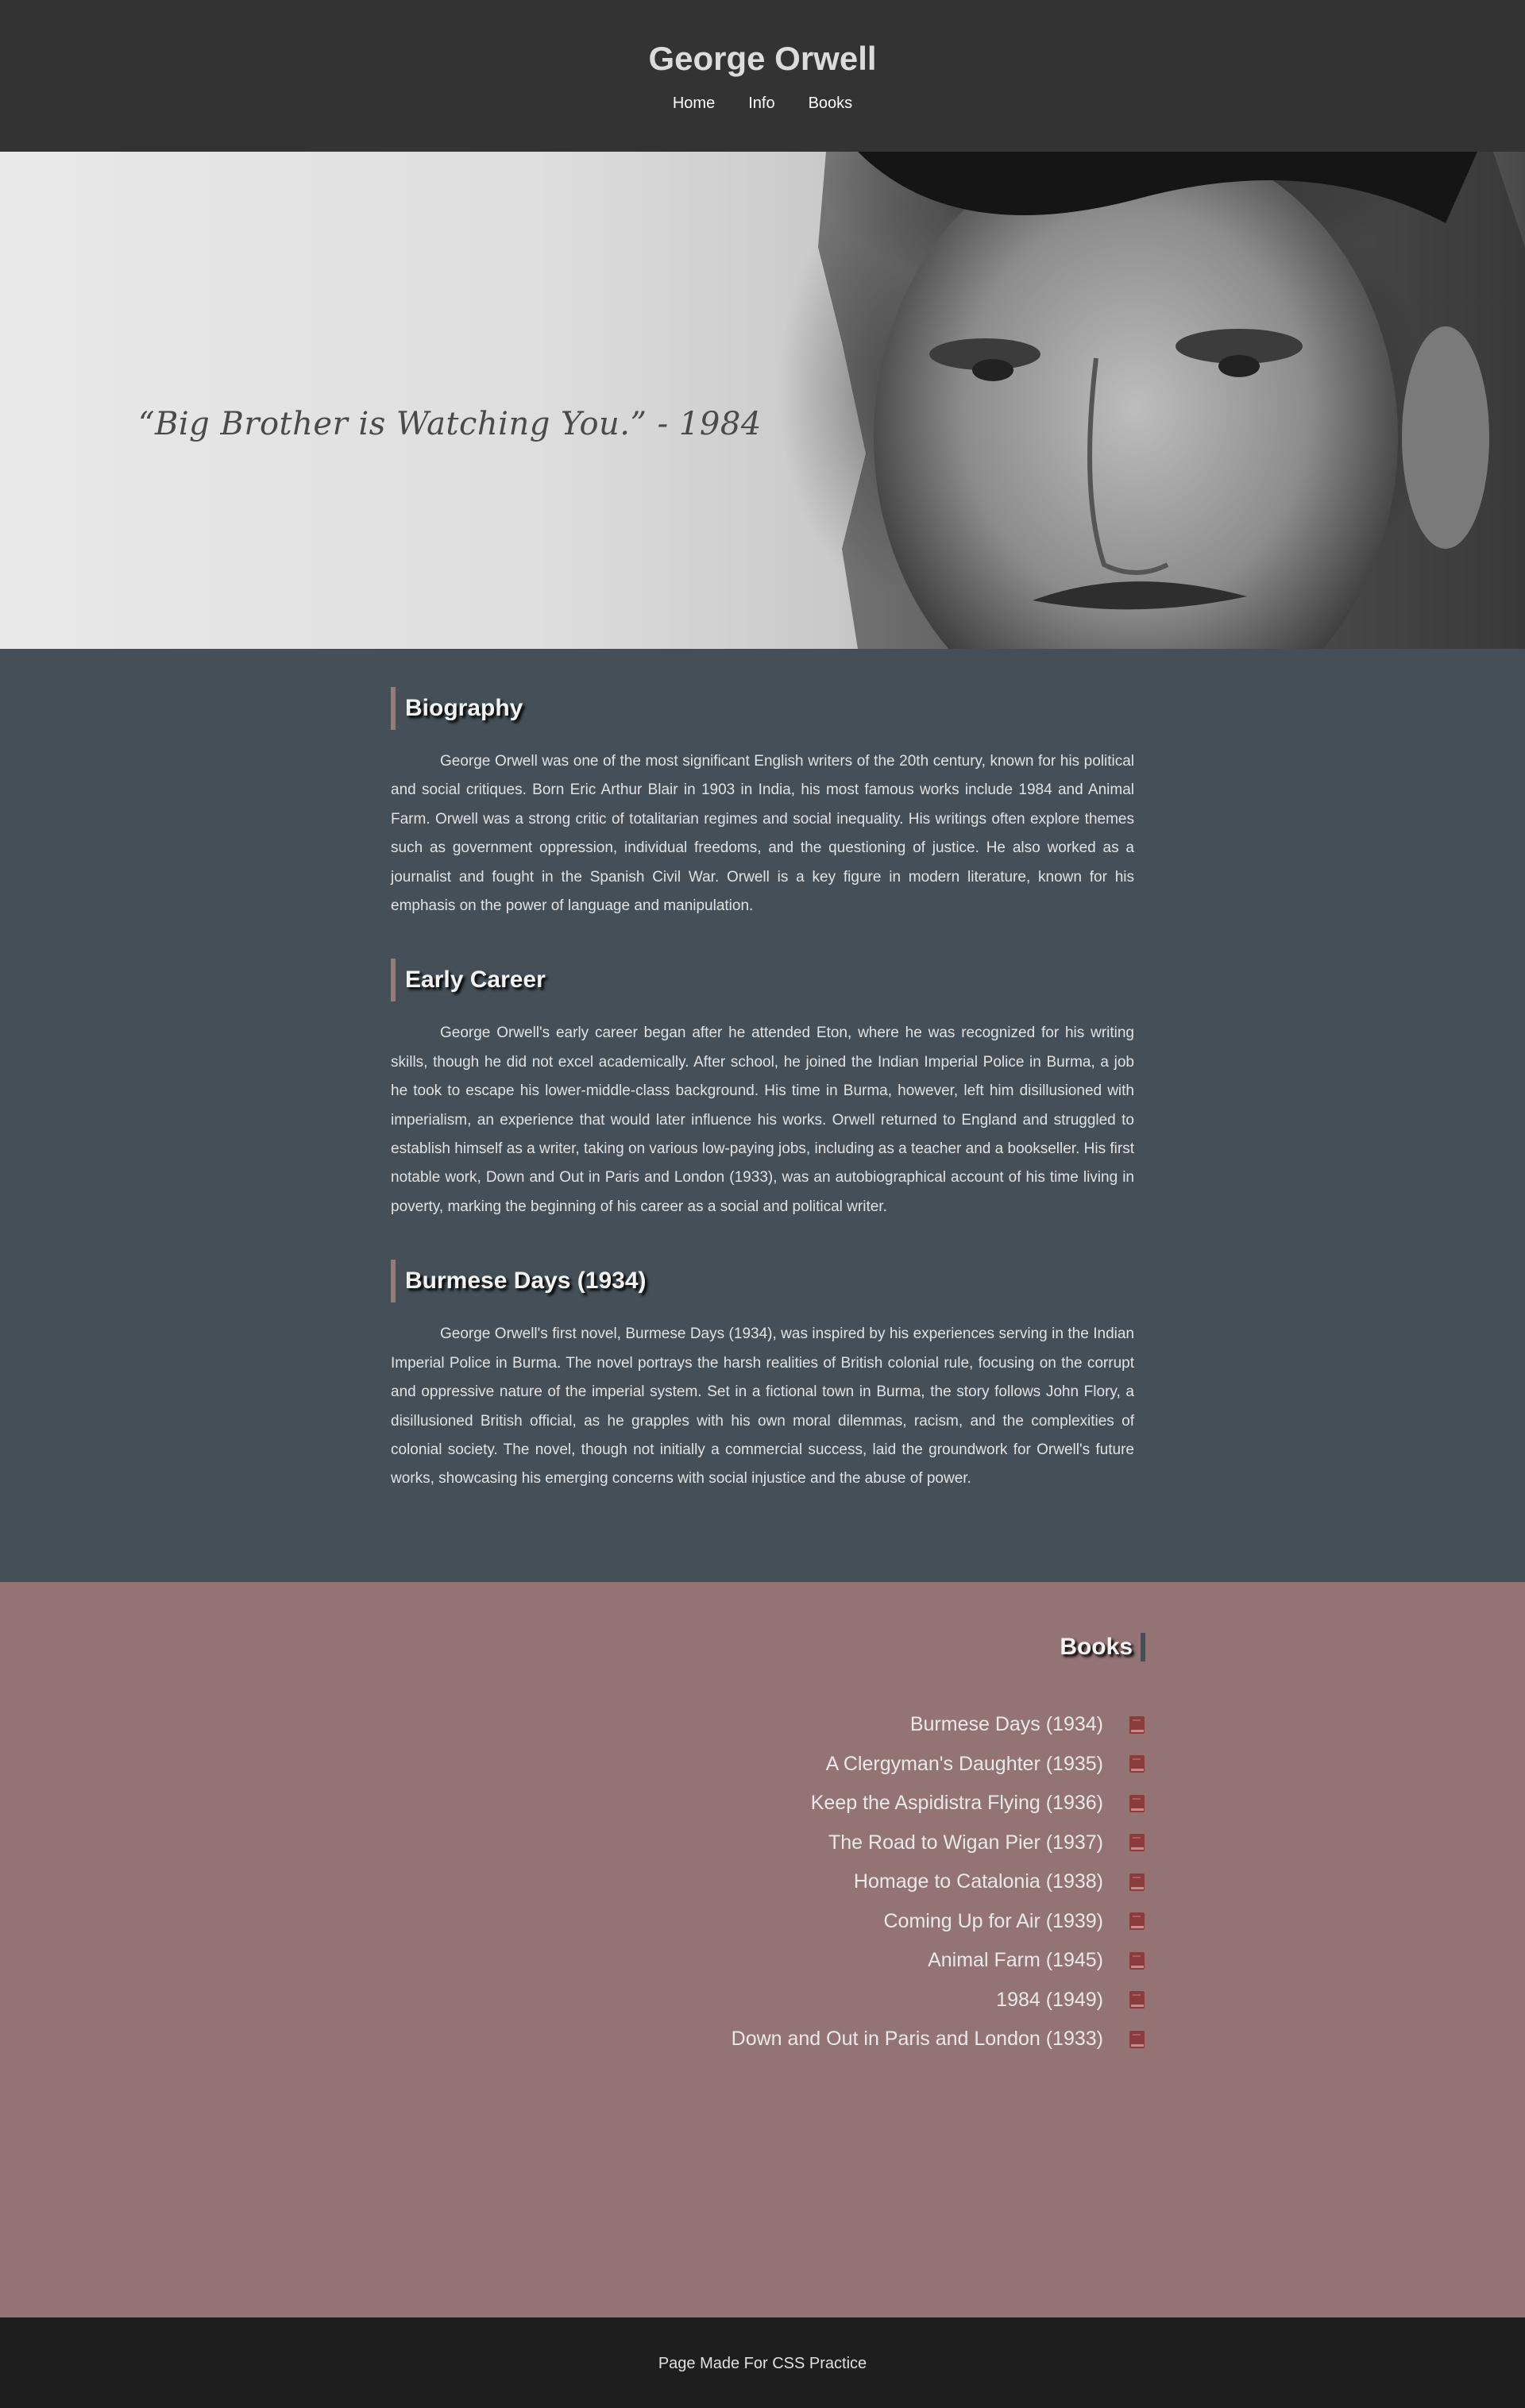  Describe the element at coordinates (1172, 400) in the screenshot. I see `portrait-image` at that location.